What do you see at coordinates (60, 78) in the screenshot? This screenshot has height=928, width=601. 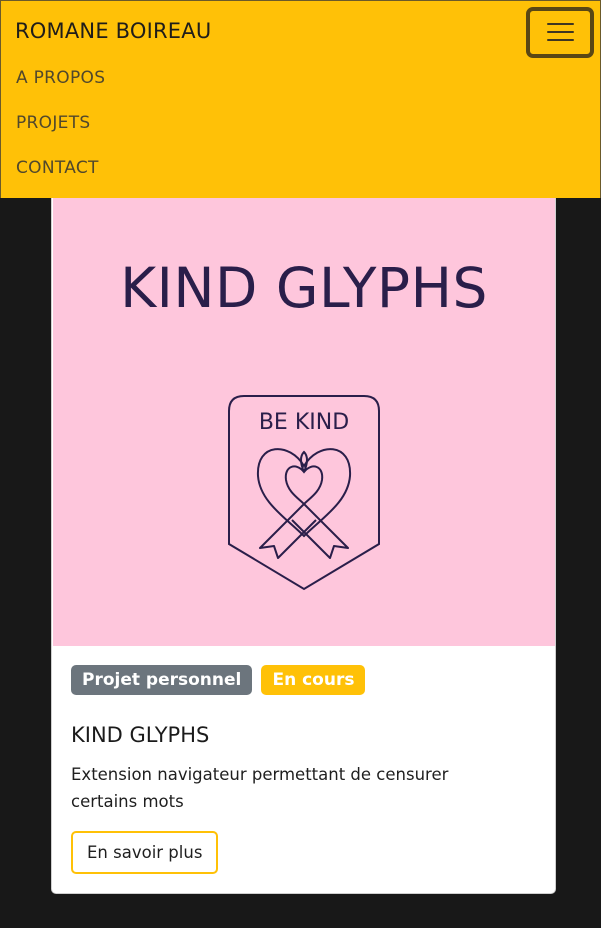 I see `nav-link-a-propos: A PROPOS` at bounding box center [60, 78].